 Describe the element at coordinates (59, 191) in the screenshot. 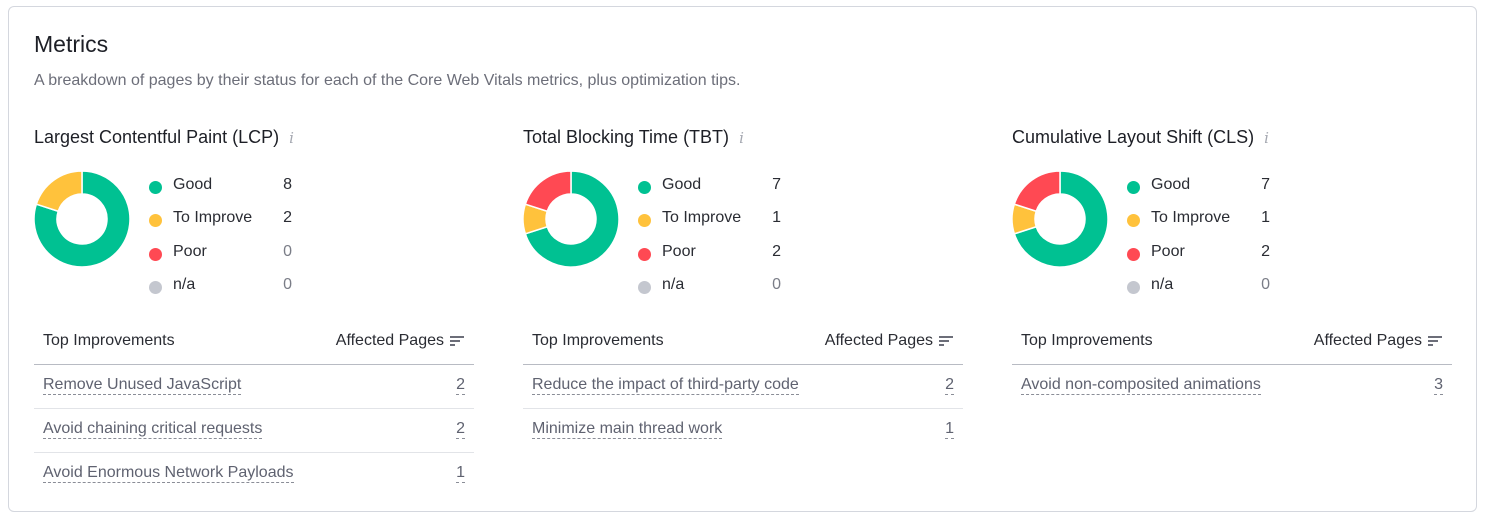

I see `donut-slice-improve` at that location.